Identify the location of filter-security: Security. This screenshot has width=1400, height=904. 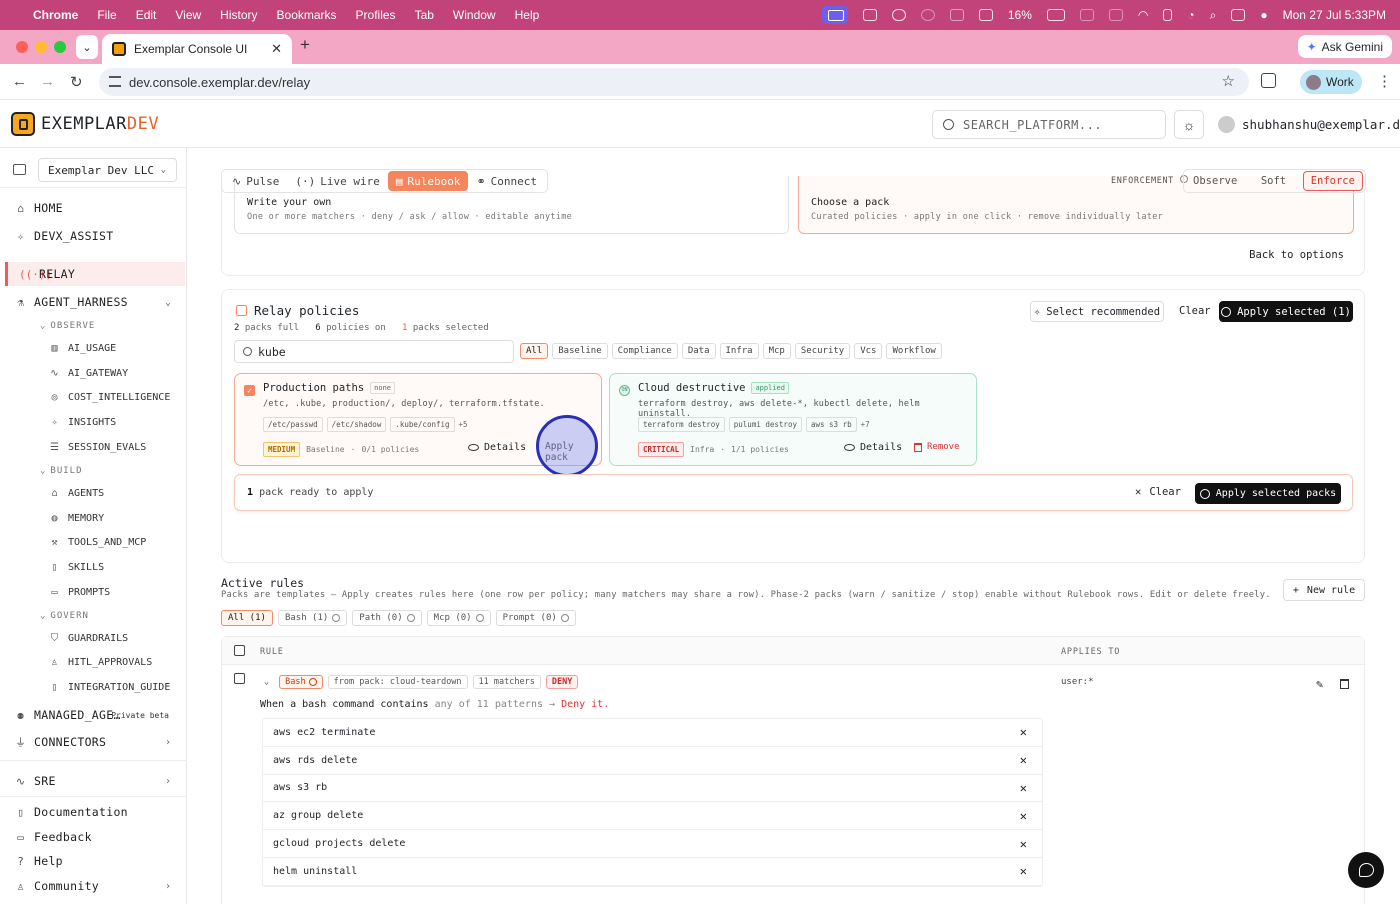
(822, 351).